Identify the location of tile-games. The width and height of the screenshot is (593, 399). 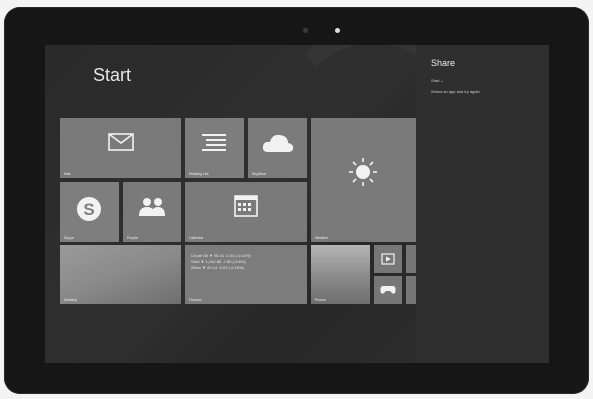
(388, 290).